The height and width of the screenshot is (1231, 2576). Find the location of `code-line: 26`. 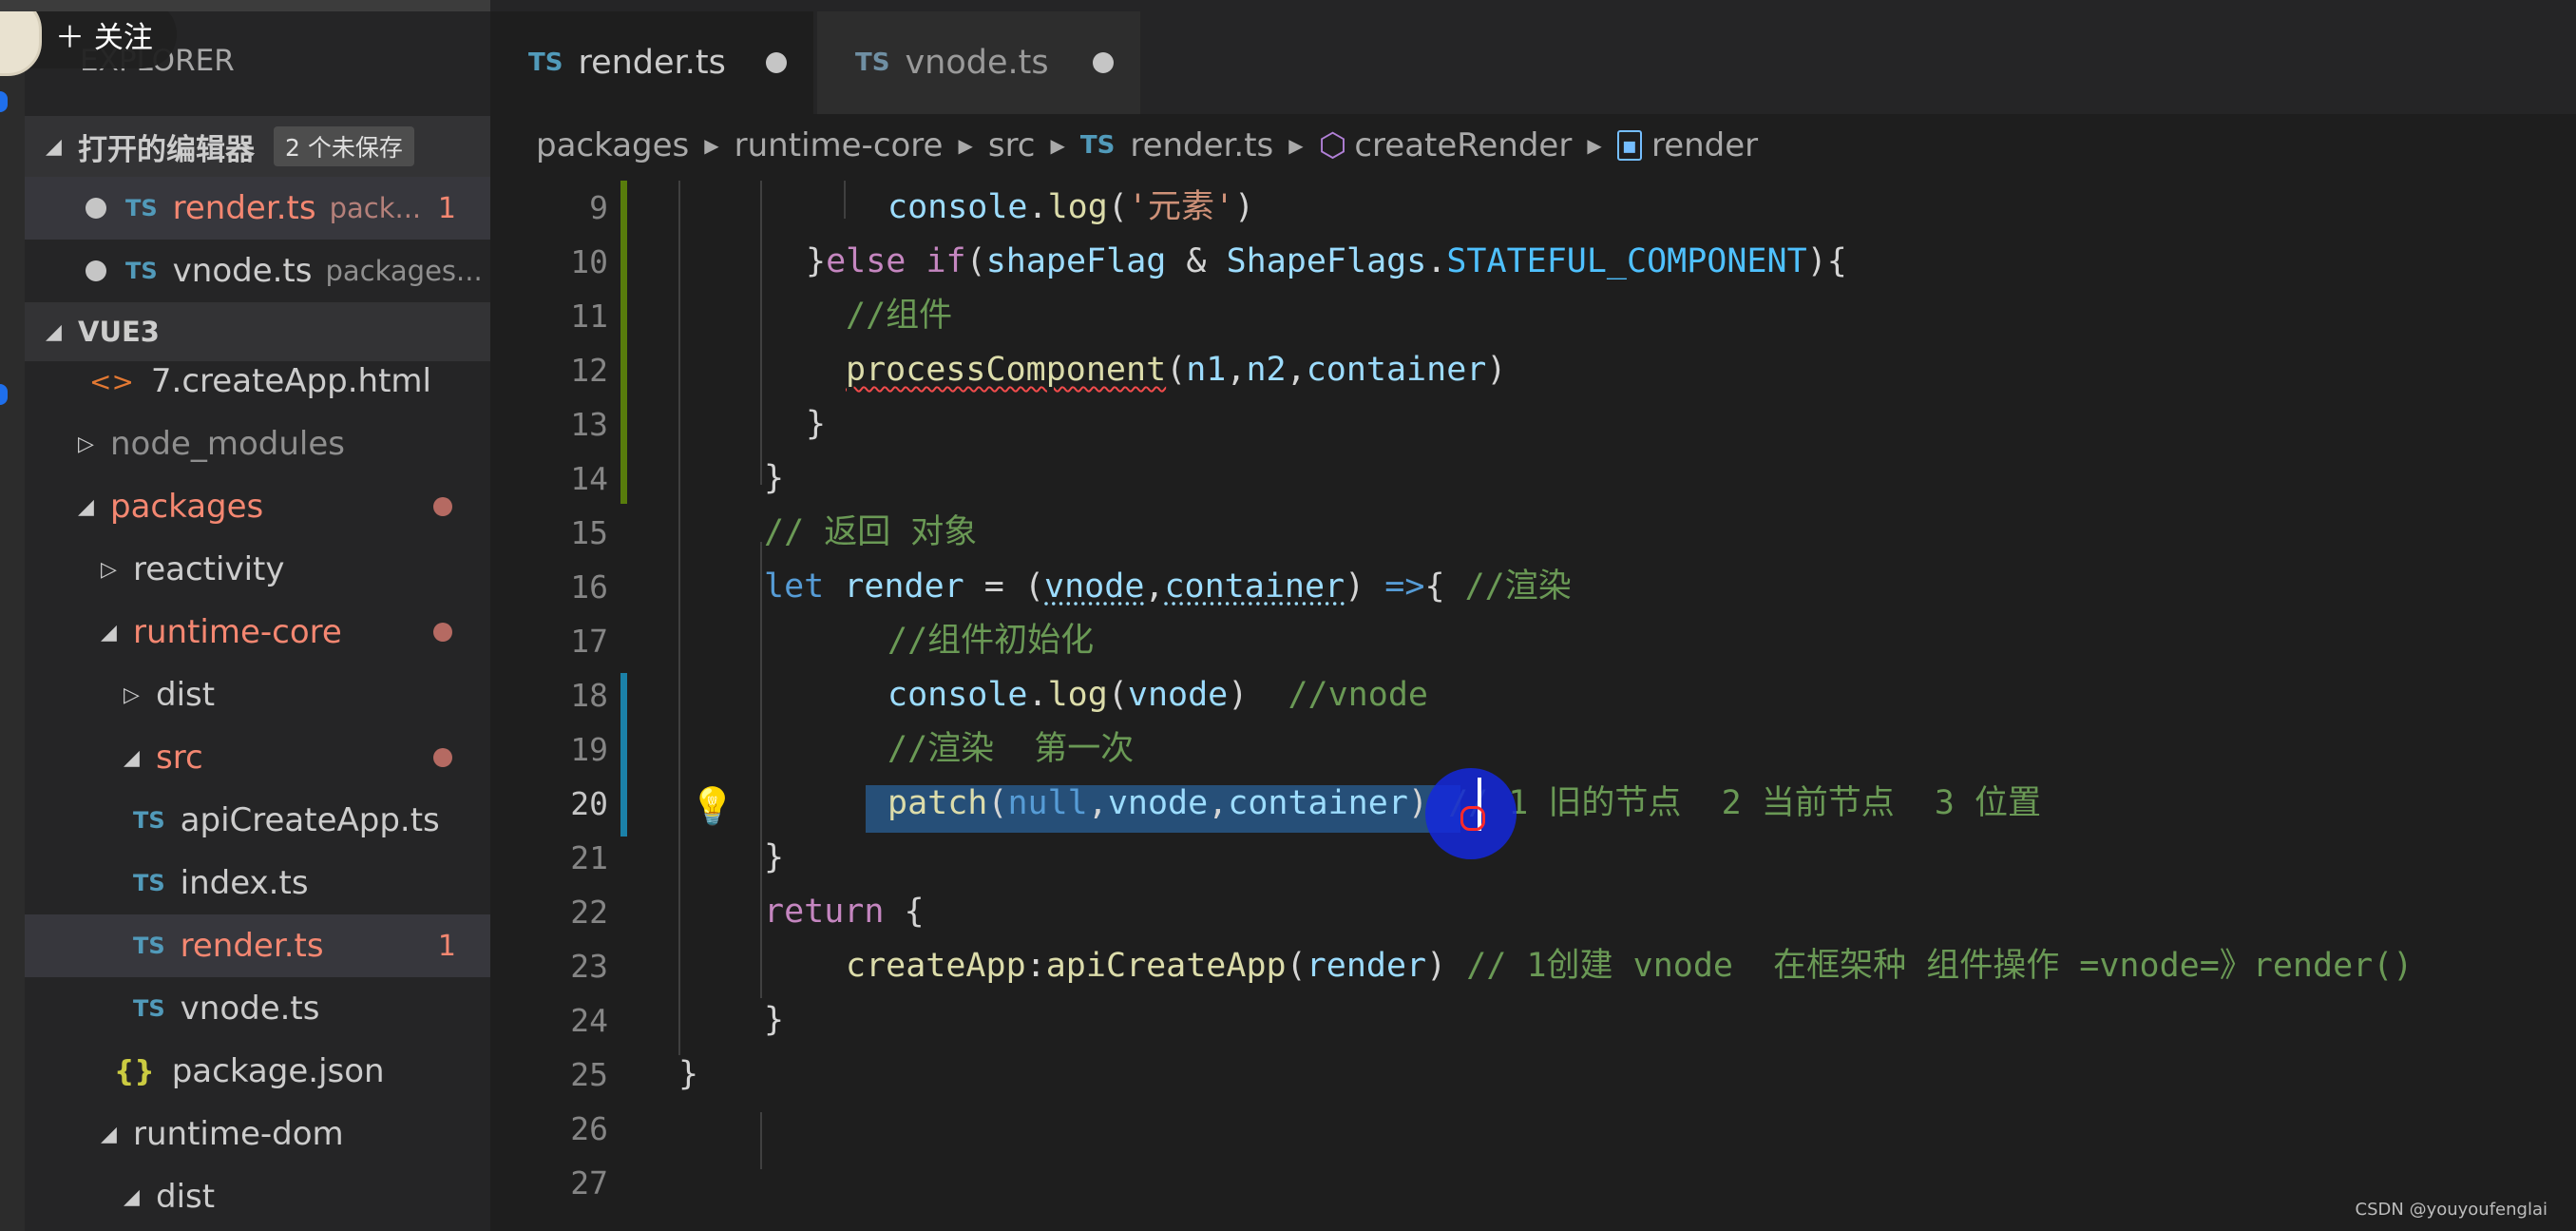

code-line: 26 is located at coordinates (1533, 1129).